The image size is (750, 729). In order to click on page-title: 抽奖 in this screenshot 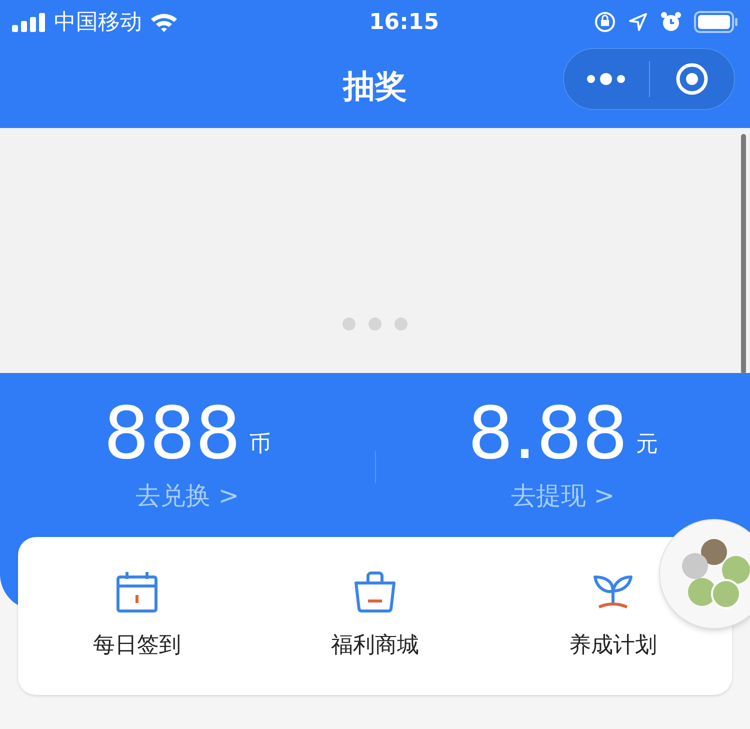, I will do `click(375, 86)`.